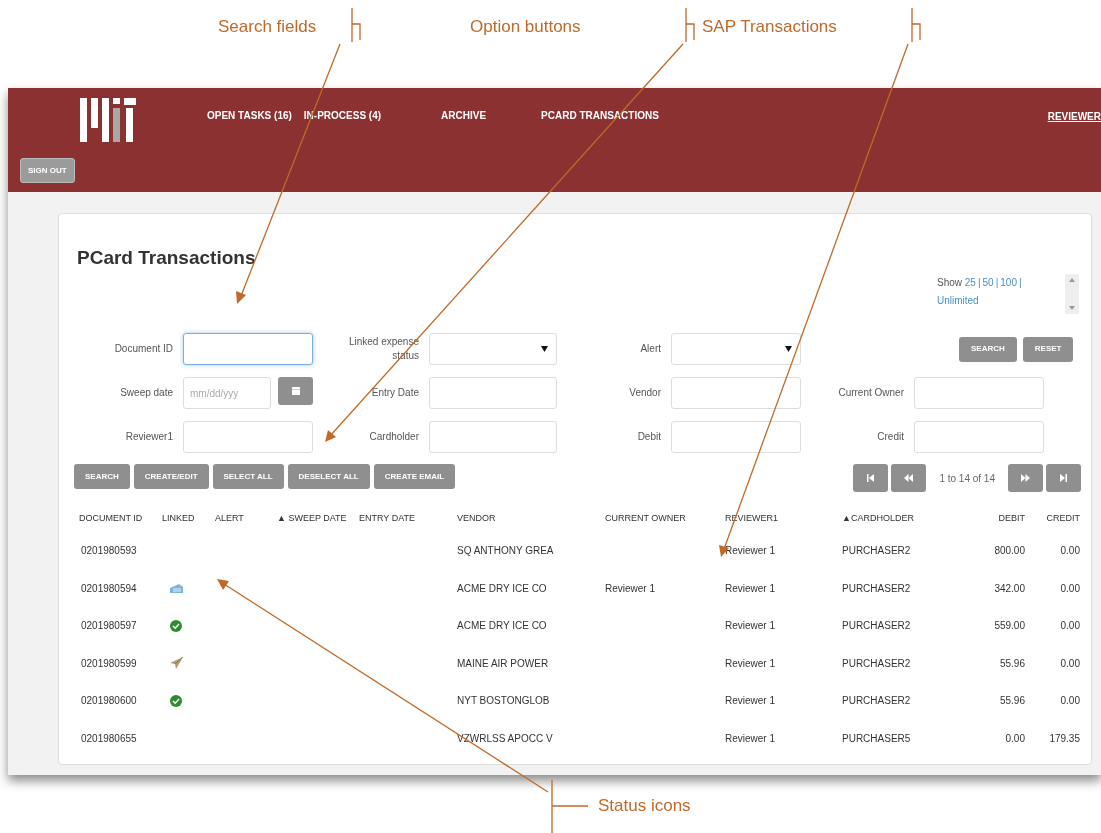 The image size is (1101, 833). Describe the element at coordinates (649, 437) in the screenshot. I see `field-label: Debit` at that location.